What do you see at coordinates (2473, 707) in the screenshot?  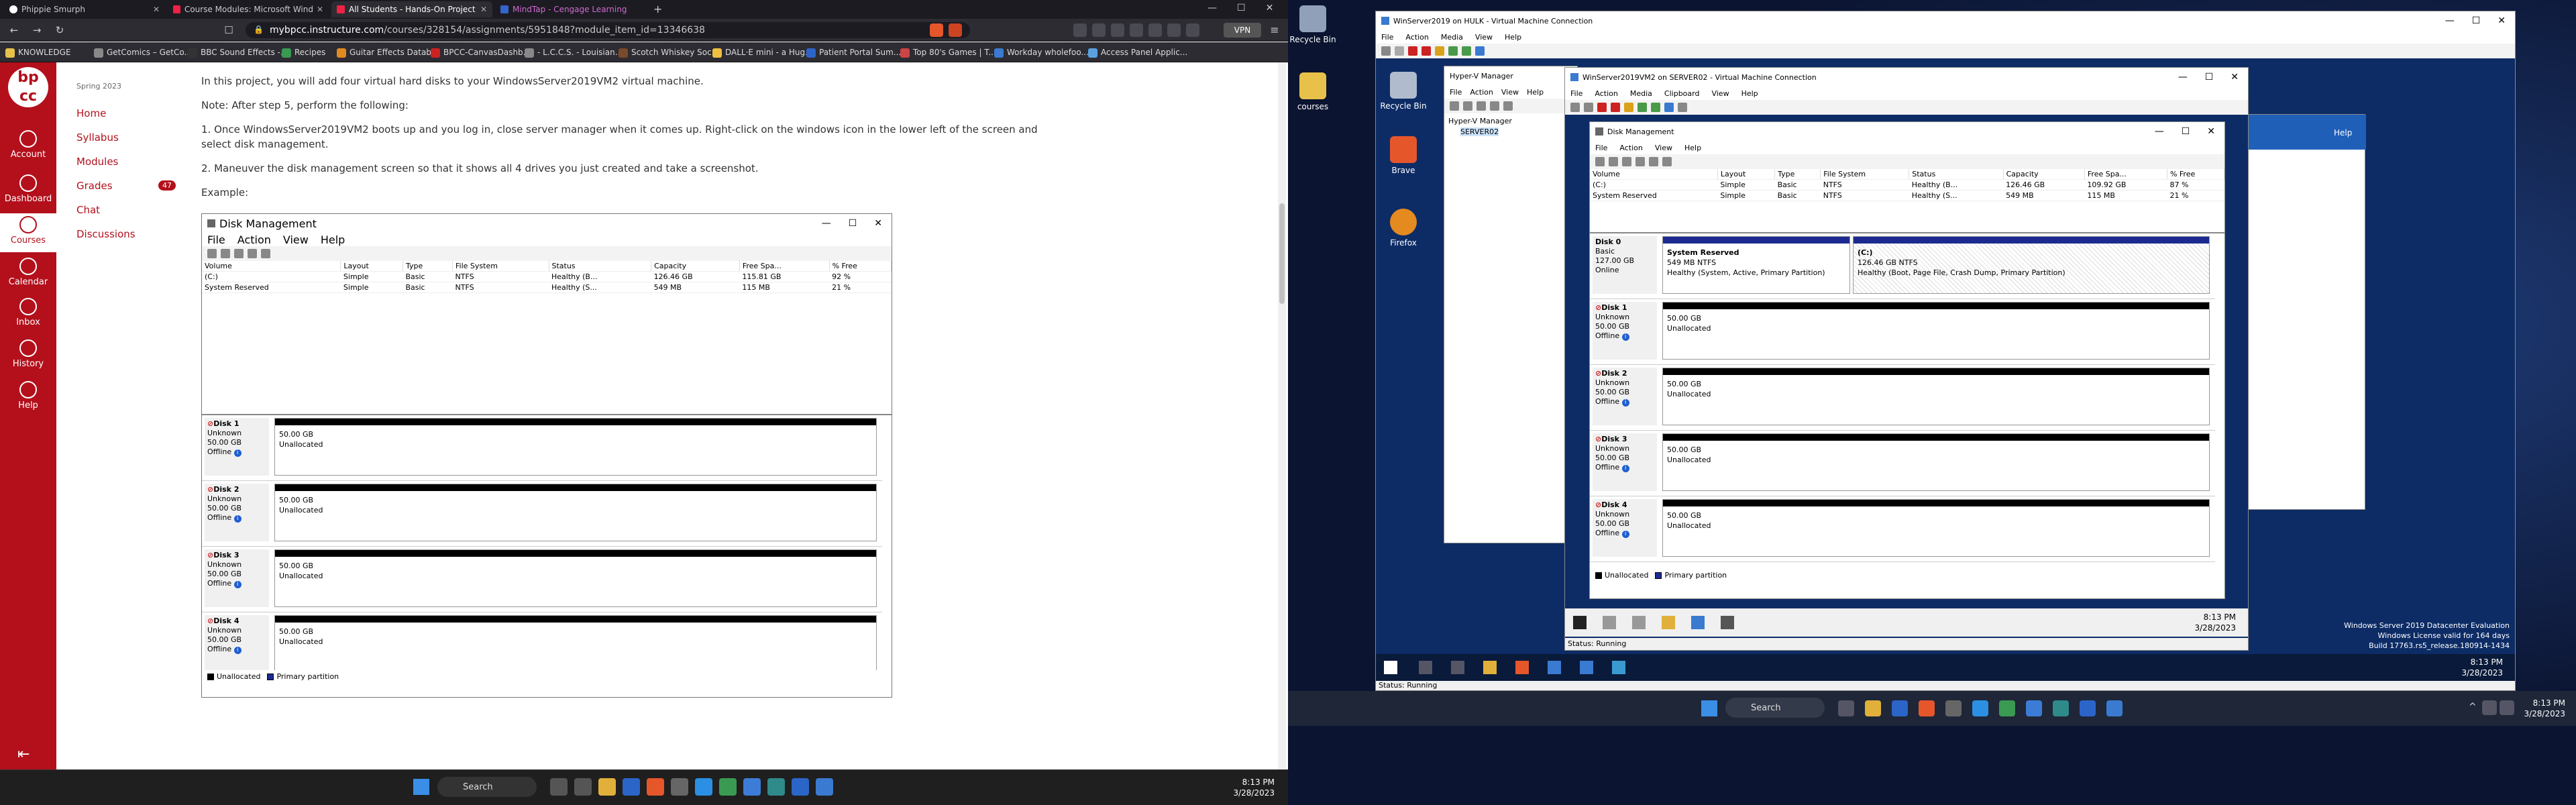 I see `tray-chevron-icon: ^` at bounding box center [2473, 707].